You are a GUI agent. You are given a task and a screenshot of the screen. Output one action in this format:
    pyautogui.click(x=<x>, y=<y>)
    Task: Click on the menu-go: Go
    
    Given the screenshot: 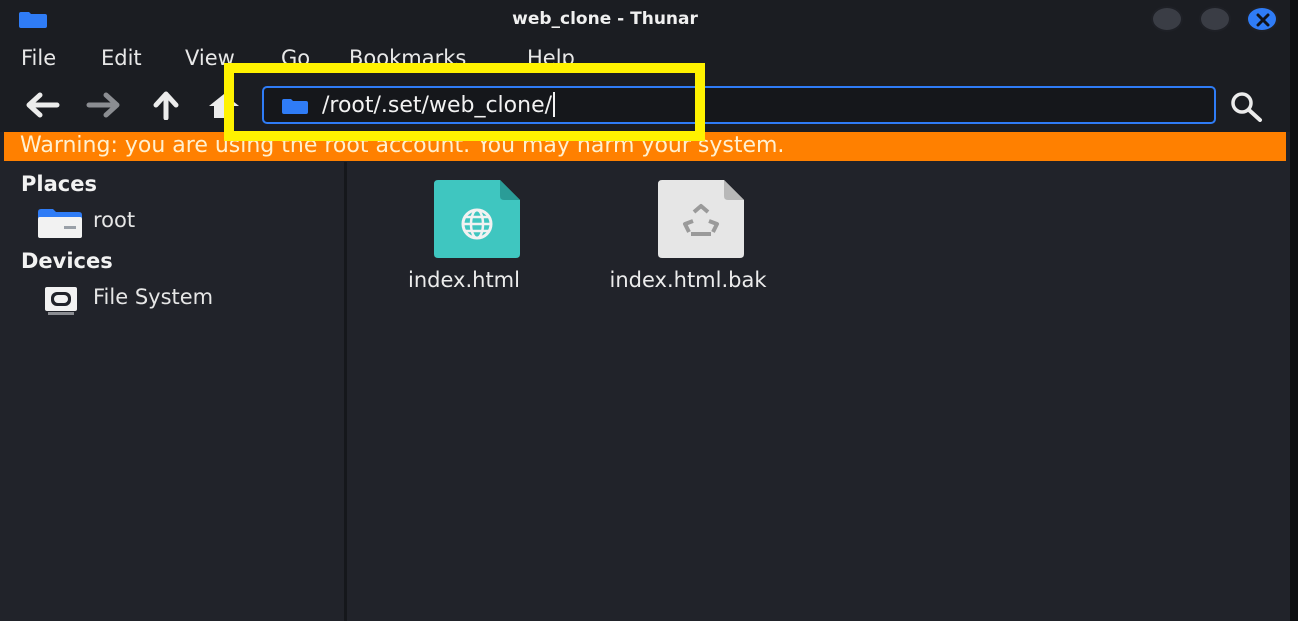 What is the action you would take?
    pyautogui.click(x=295, y=58)
    